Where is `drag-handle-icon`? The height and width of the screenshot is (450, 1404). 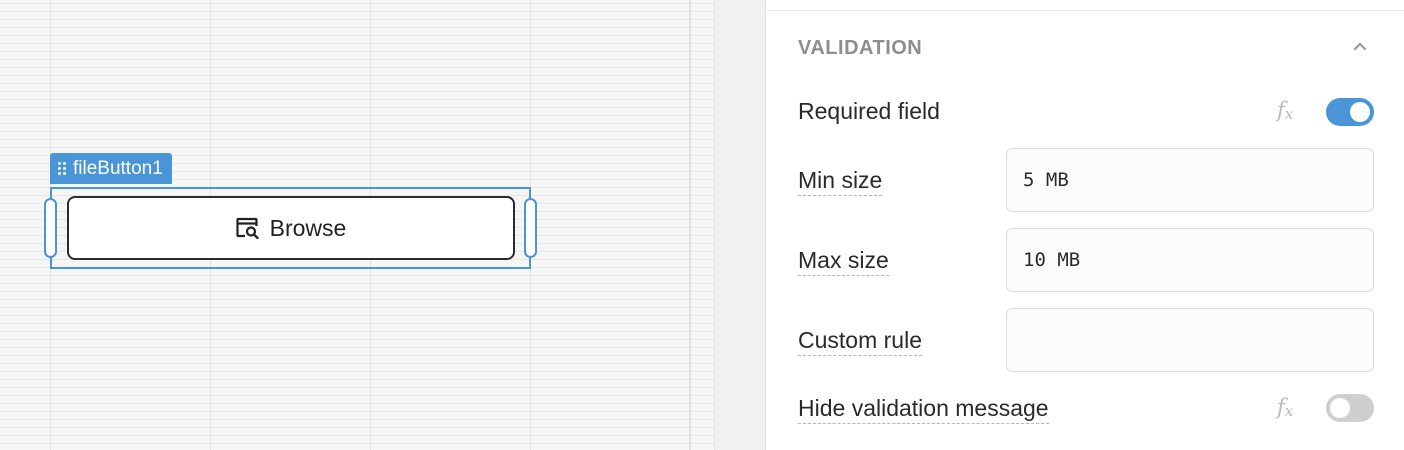
drag-handle-icon is located at coordinates (63, 168).